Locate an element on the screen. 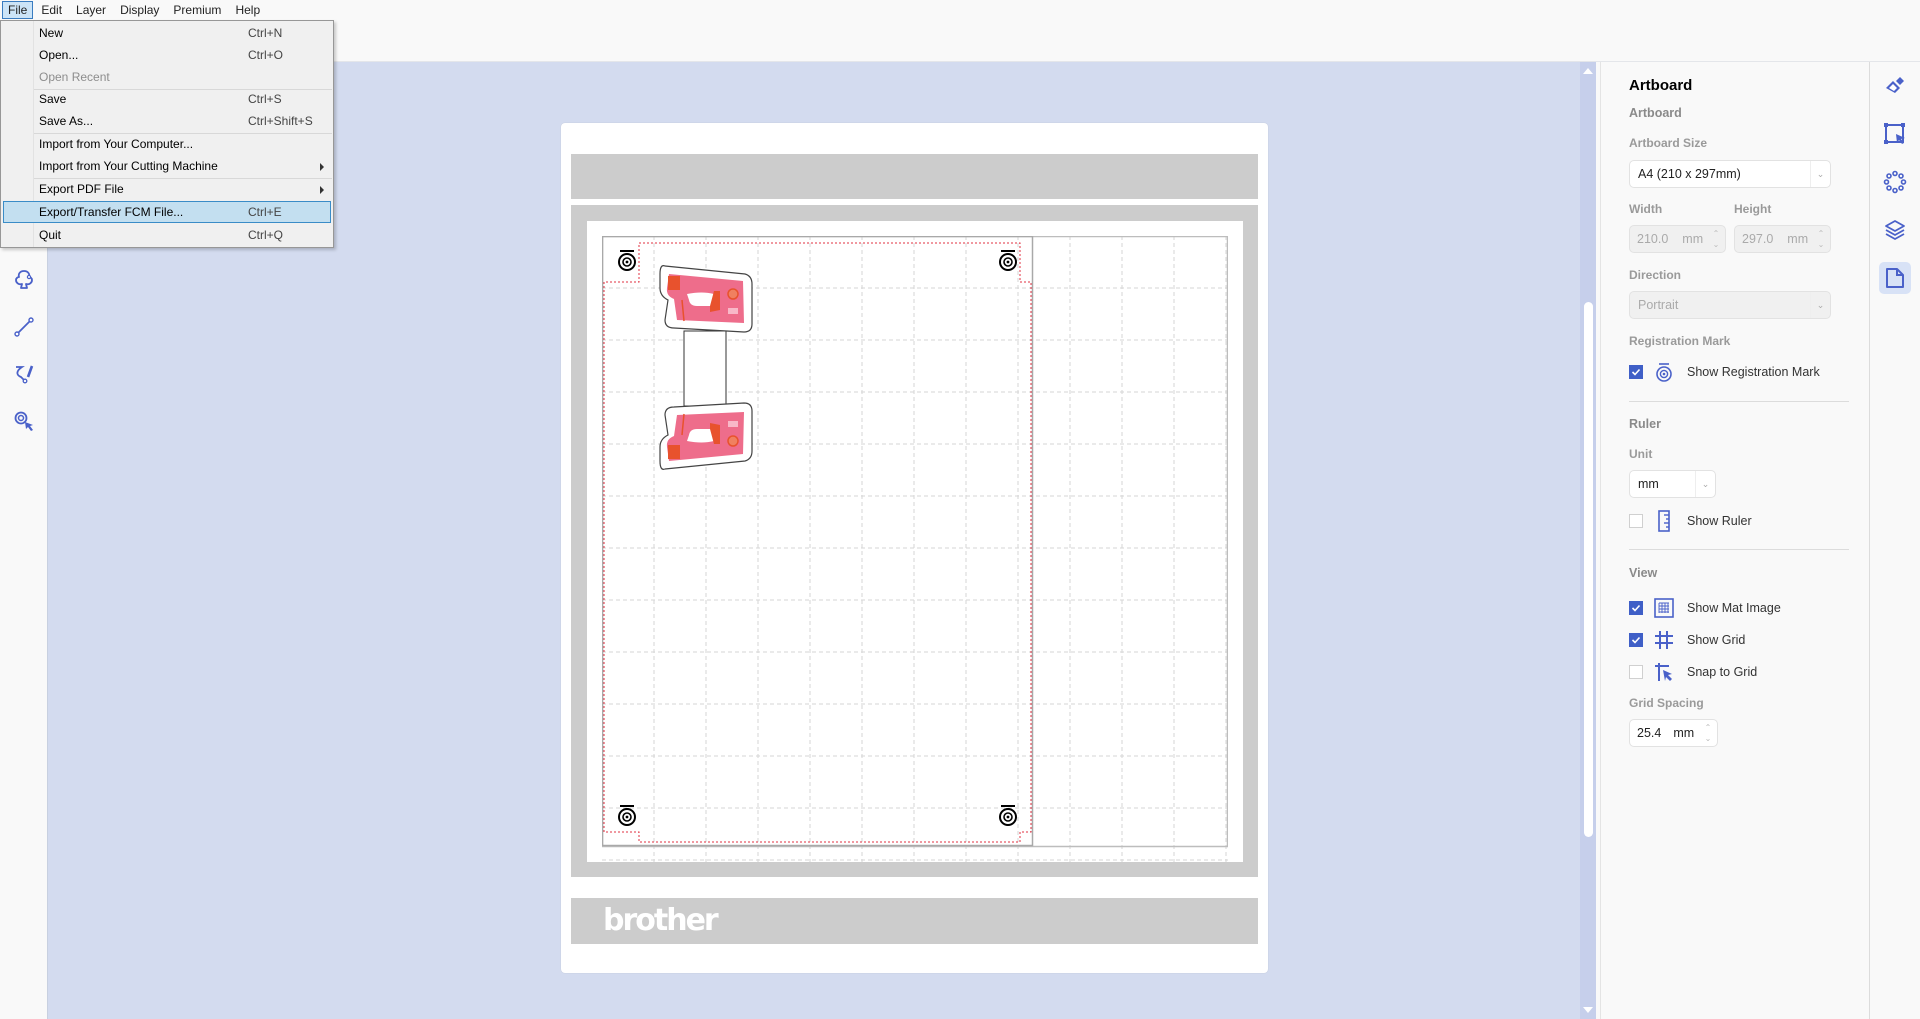 The height and width of the screenshot is (1019, 1920). pick-tool-button is located at coordinates (24, 421).